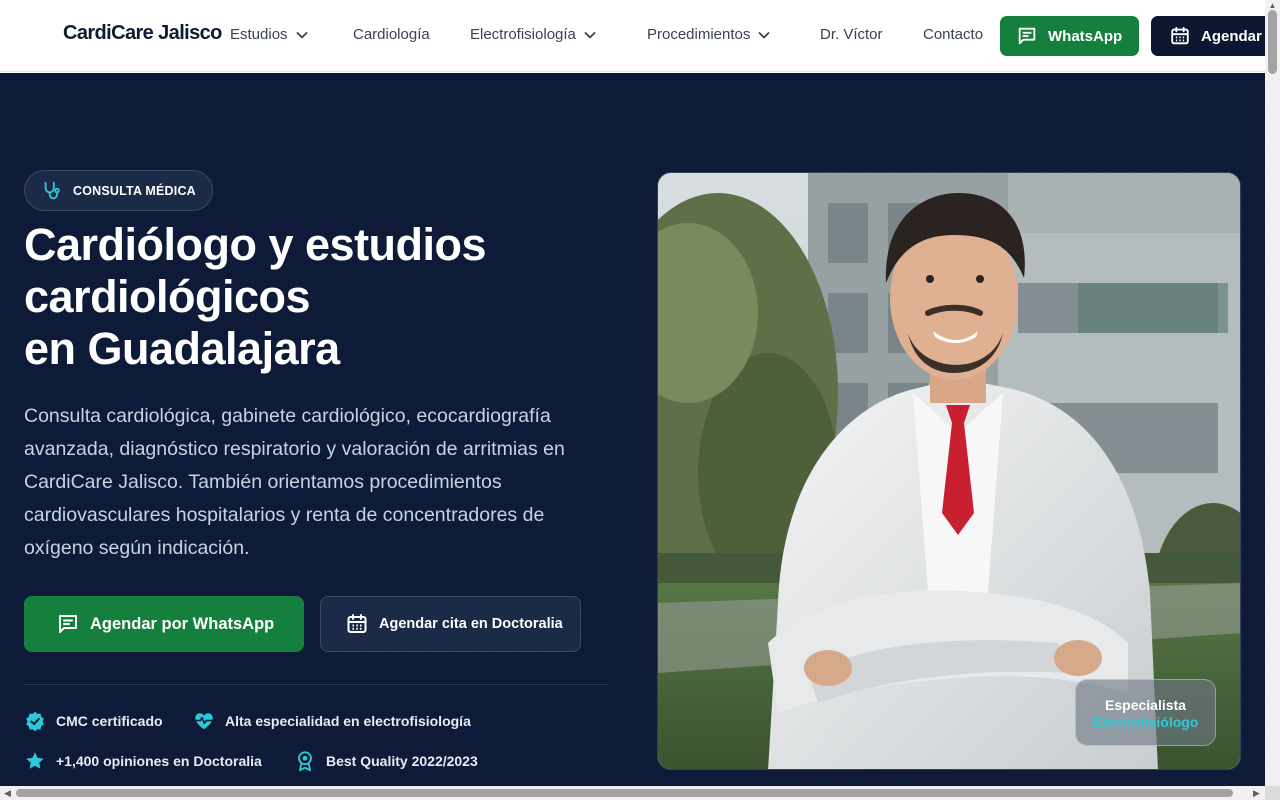 The height and width of the screenshot is (800, 1280). Describe the element at coordinates (1085, 36) in the screenshot. I see `whatsapp-button-label: WhatsApp` at that location.